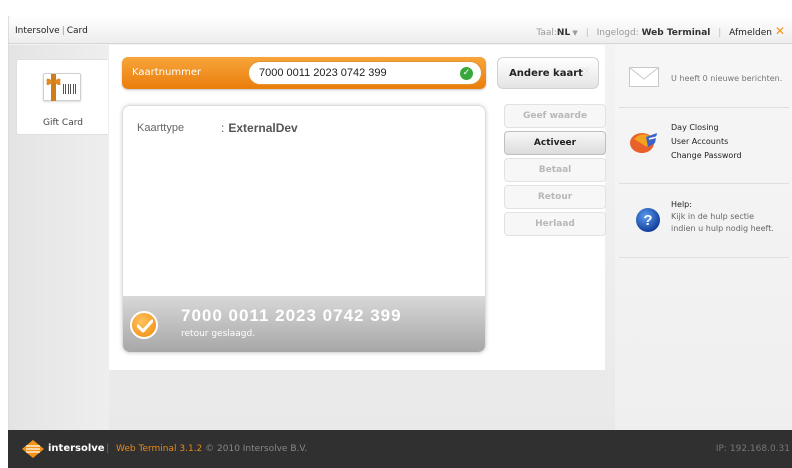  I want to click on other-card-button: Andere kaart ✕, so click(548, 73).